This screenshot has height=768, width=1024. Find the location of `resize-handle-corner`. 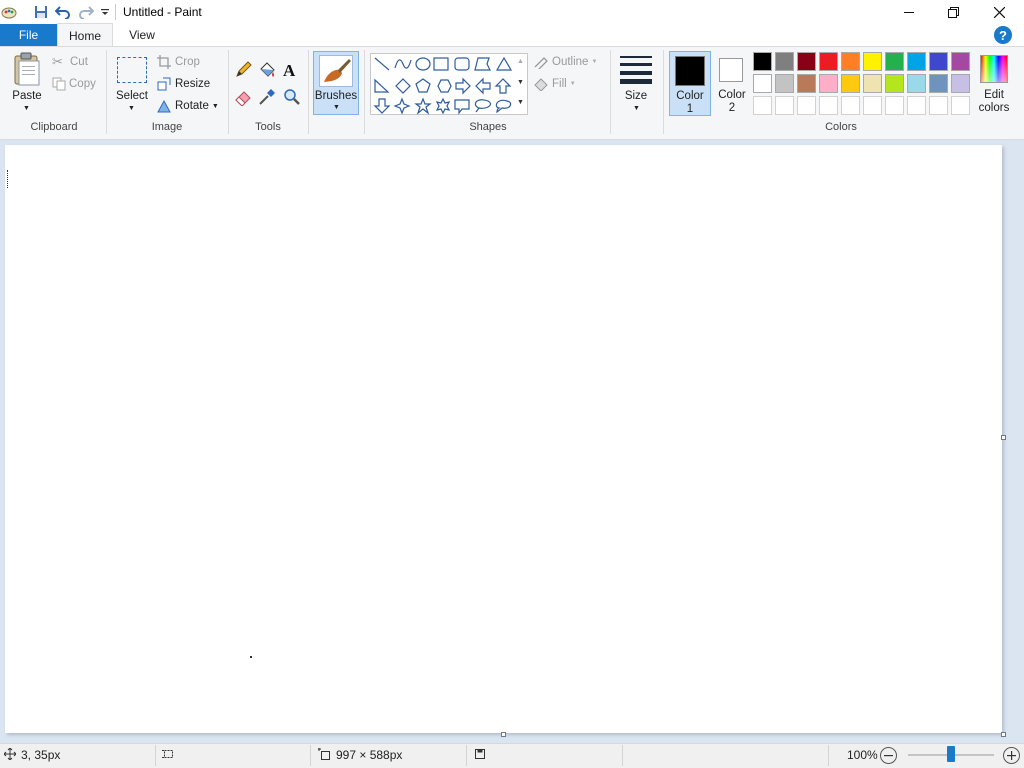

resize-handle-corner is located at coordinates (1003, 734).